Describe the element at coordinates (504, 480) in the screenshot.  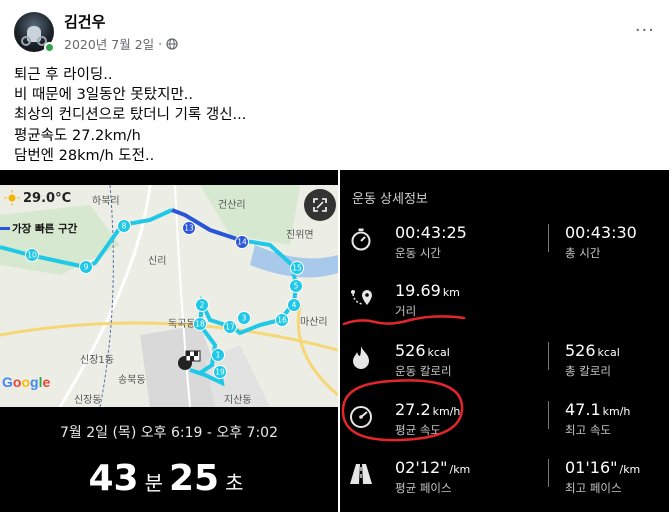
I see `detail-row-pace: 02'12"/km 평균 페이스 01'16"/km 최고 페이스` at that location.